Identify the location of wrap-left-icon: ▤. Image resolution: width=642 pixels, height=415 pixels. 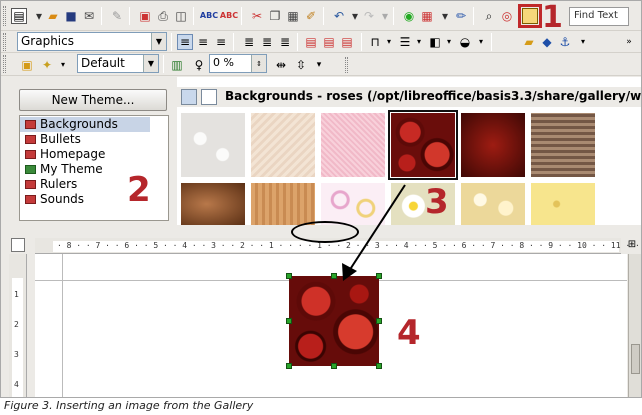
(311, 42).